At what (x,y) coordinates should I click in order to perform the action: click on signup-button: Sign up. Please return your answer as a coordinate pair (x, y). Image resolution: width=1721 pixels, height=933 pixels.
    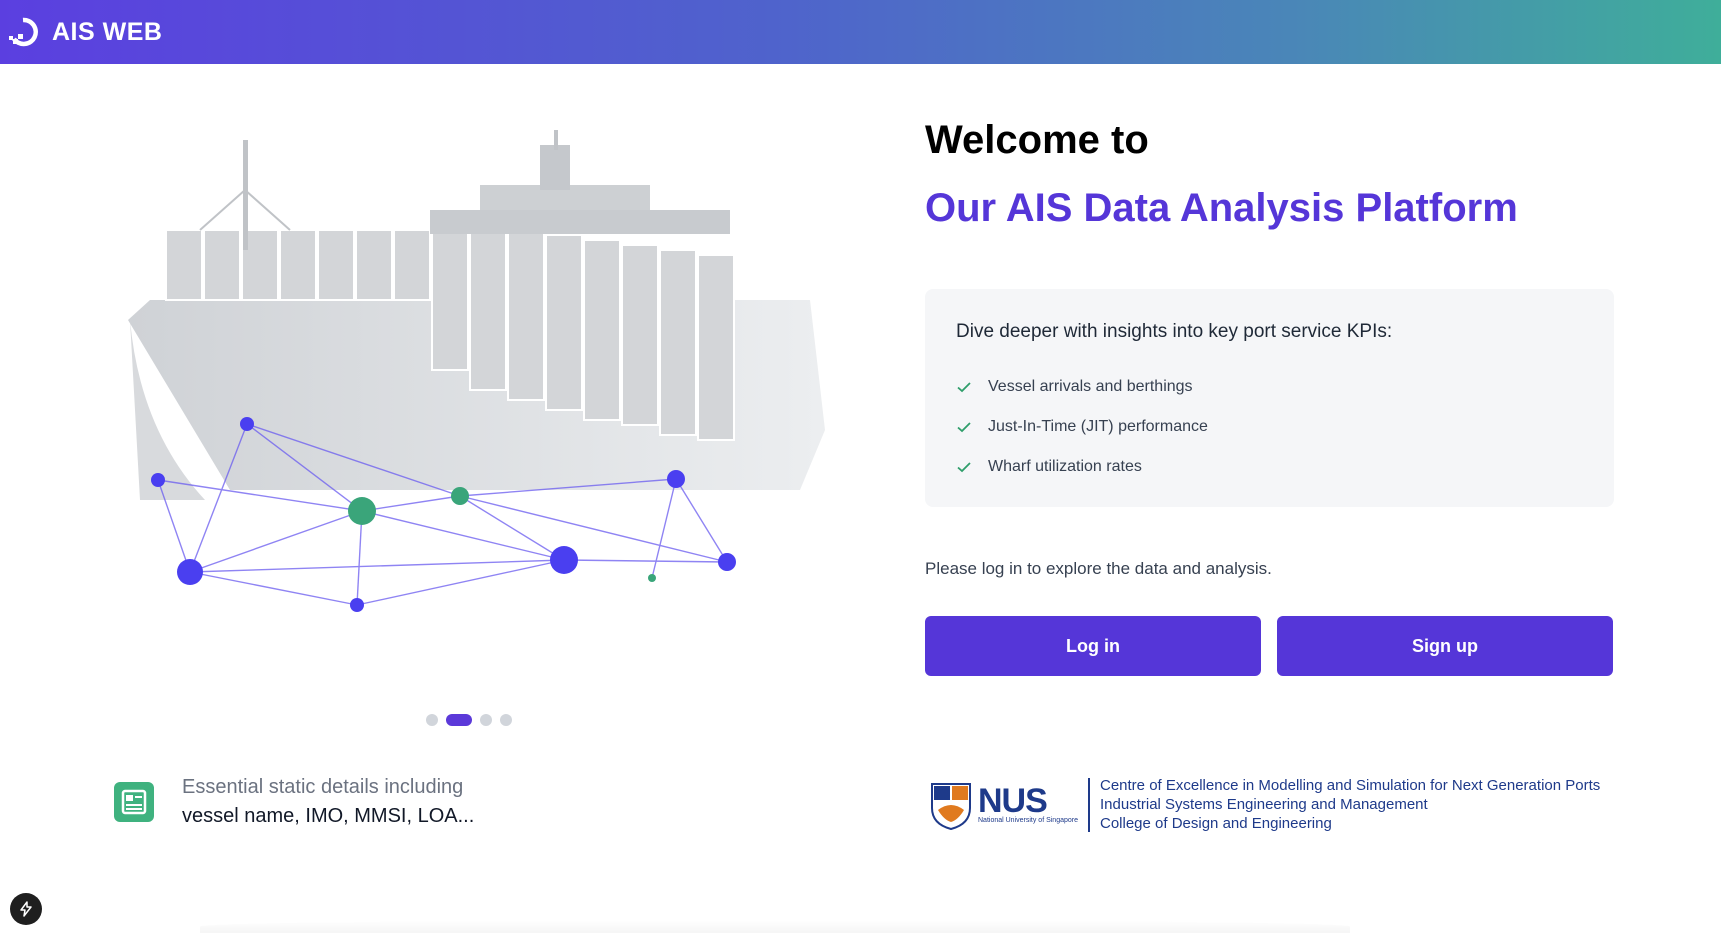
    Looking at the image, I should click on (1445, 646).